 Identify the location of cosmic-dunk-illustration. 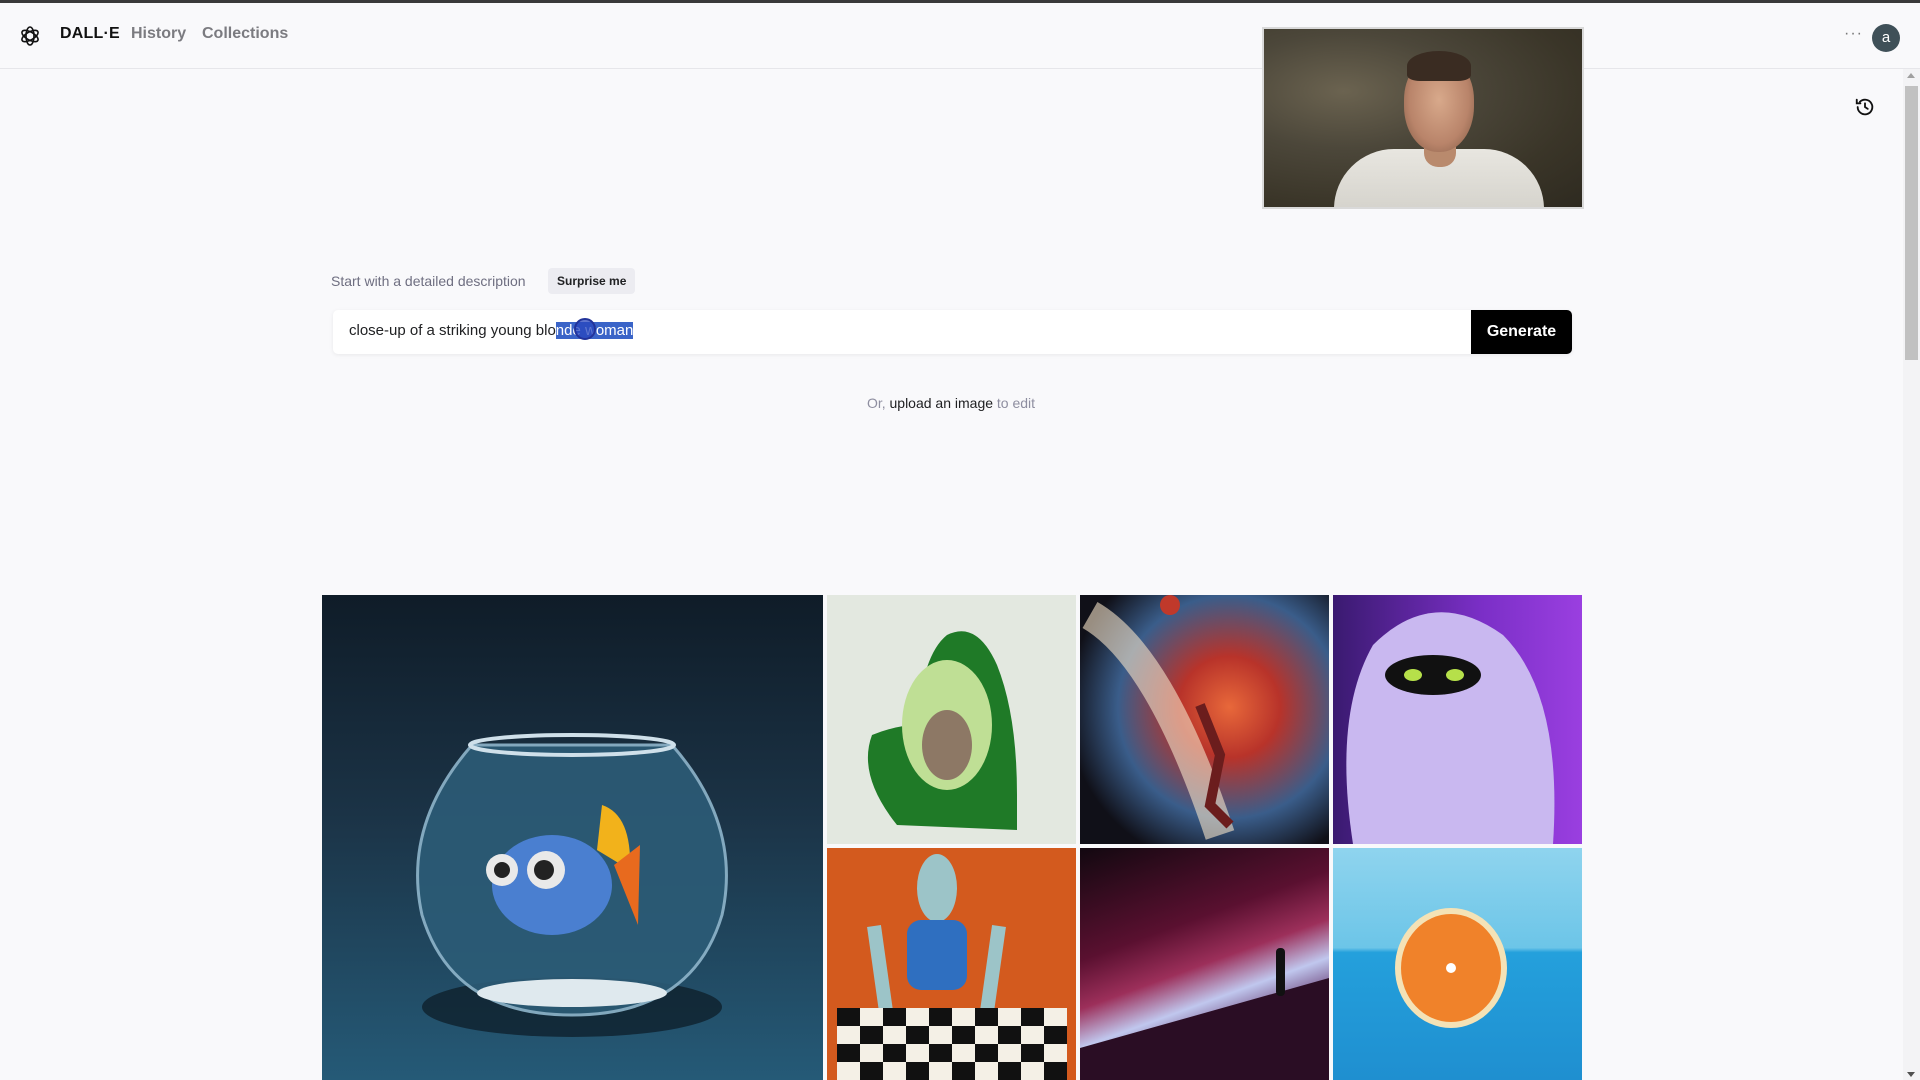
(1158, 717).